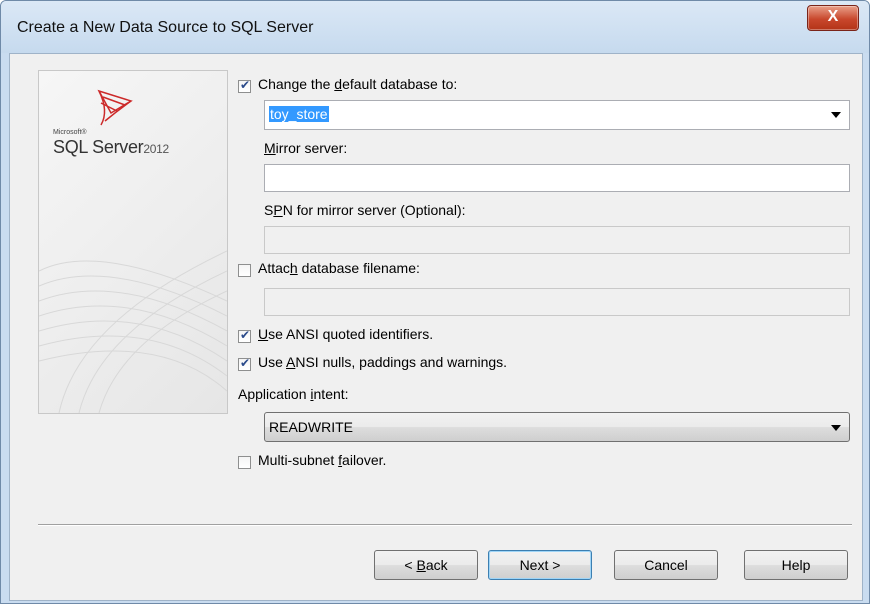  What do you see at coordinates (111, 147) in the screenshot?
I see `product-name: SQL Server2012` at bounding box center [111, 147].